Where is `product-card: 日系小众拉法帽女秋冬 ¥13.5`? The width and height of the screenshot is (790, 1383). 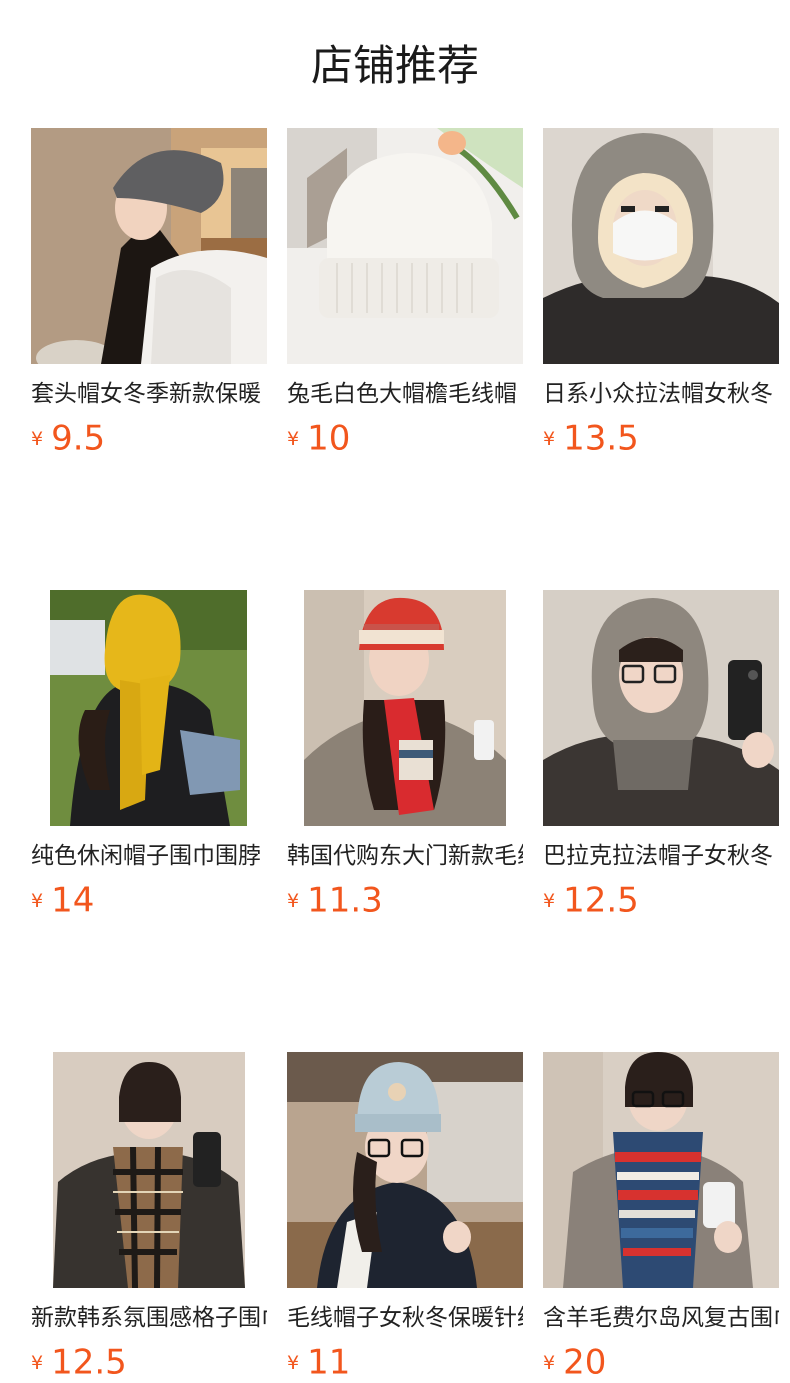 product-card: 日系小众拉法帽女秋冬 ¥13.5 is located at coordinates (661, 293).